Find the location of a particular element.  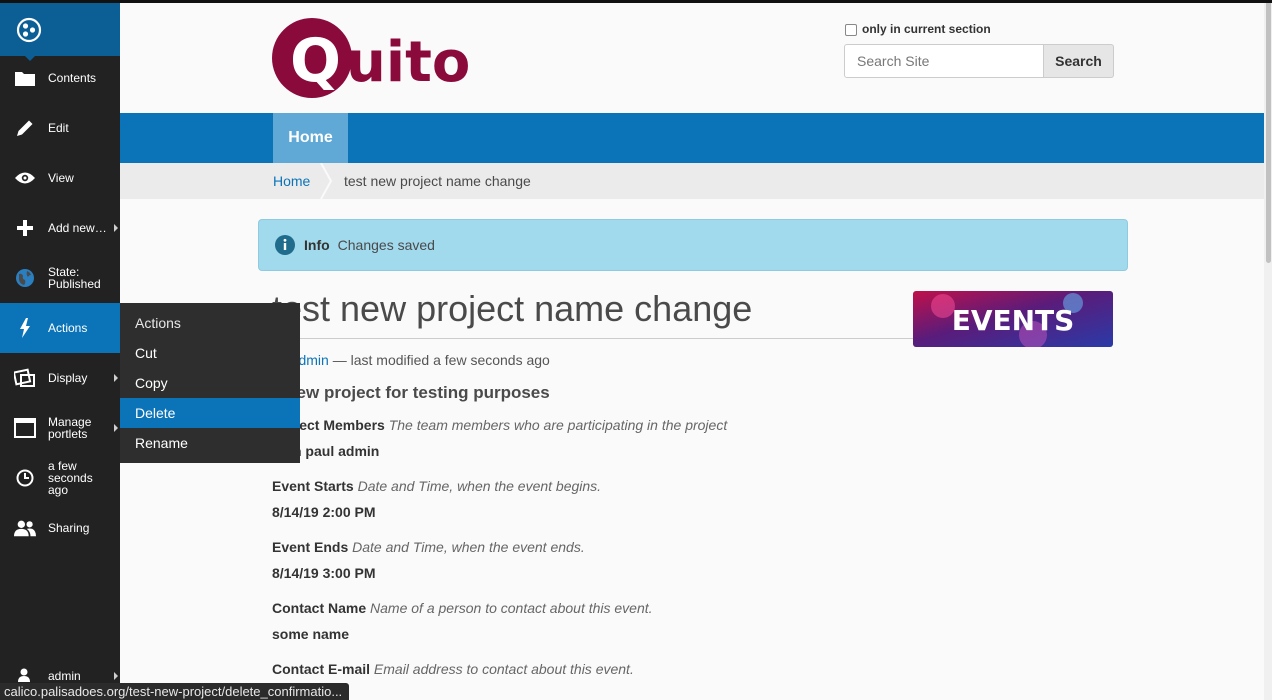

search-button: Search is located at coordinates (1079, 61).